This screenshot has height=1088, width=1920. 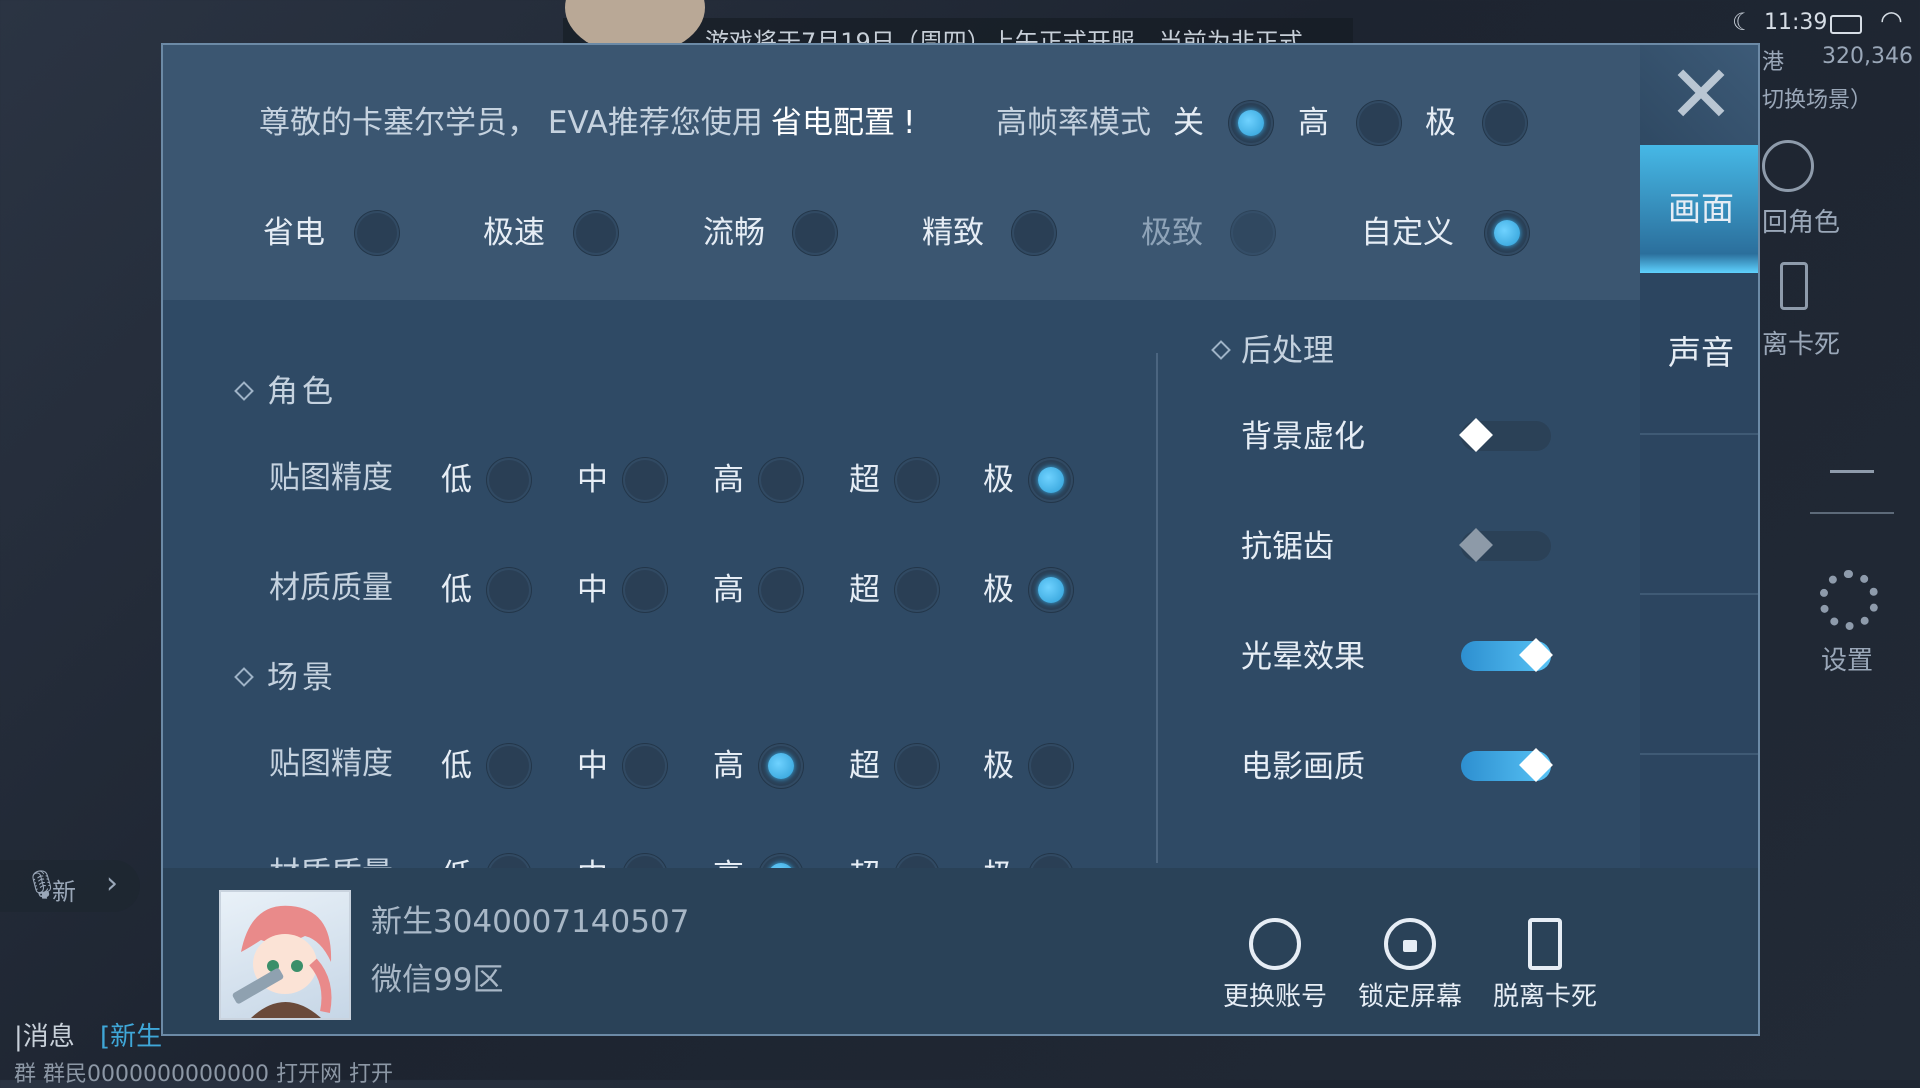 I want to click on leave-stuck-hud-button: 离卡死, so click(x=1822, y=312).